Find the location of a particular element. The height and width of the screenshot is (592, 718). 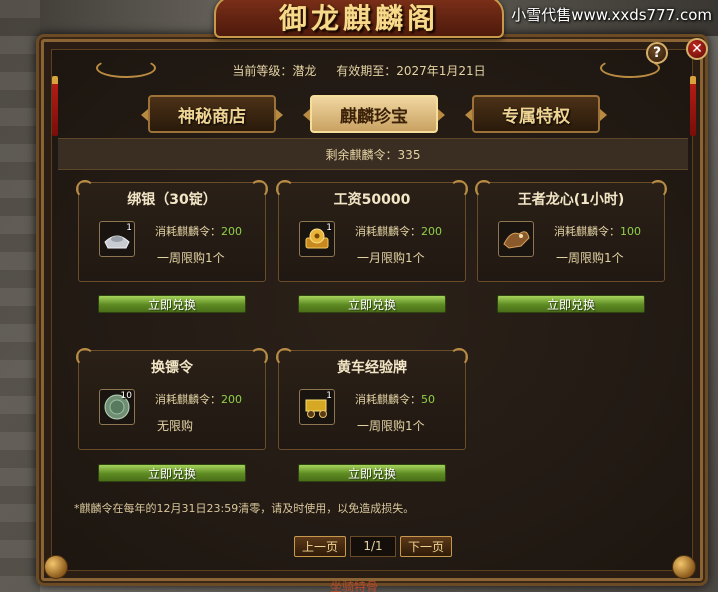

tab-qilin-treasure: 麒麟珍宝 is located at coordinates (374, 114).